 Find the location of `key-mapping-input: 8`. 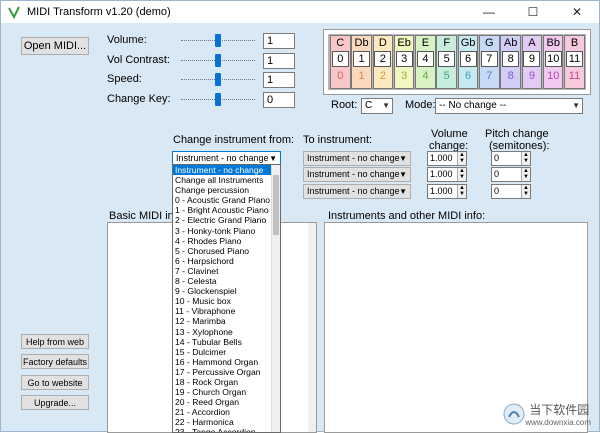

key-mapping-input: 8 is located at coordinates (511, 59).